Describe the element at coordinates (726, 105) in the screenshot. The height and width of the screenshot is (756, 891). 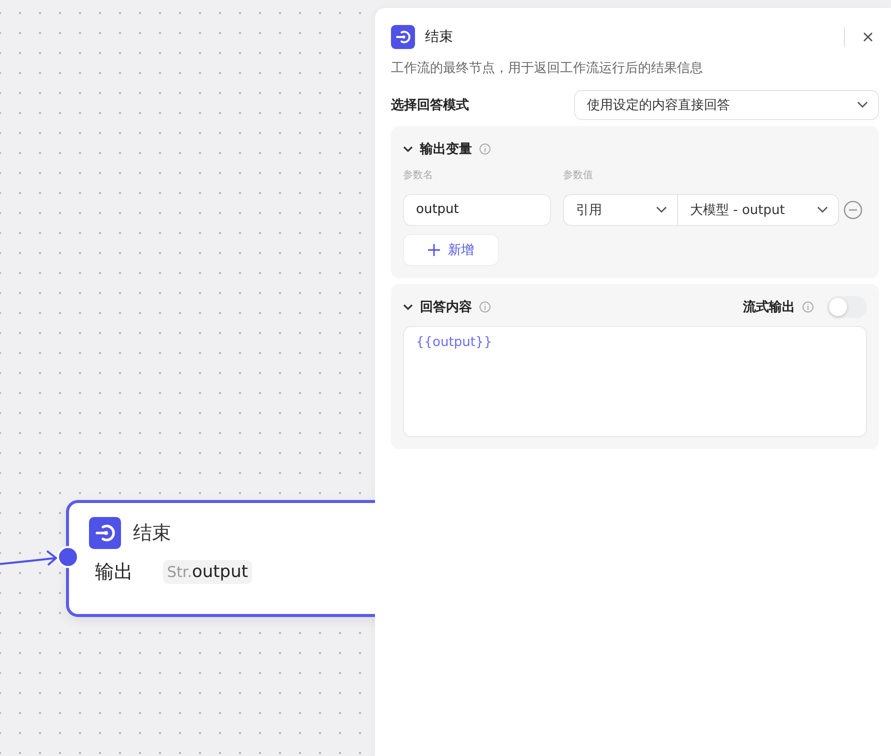
I see `answer-mode-select: 使用设定的内容直接回答` at that location.